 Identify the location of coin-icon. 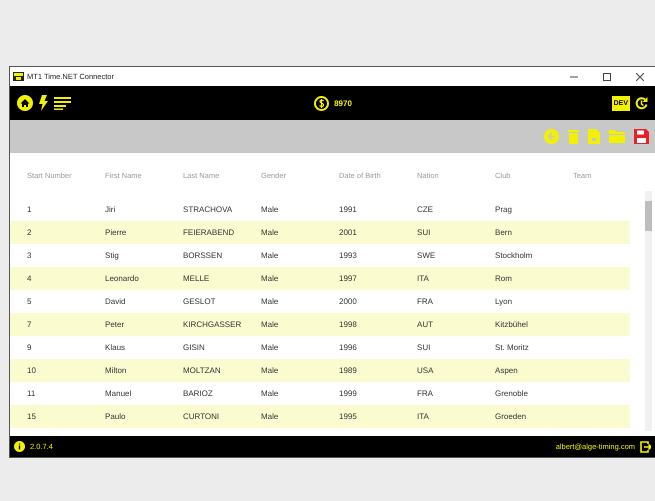
(322, 103).